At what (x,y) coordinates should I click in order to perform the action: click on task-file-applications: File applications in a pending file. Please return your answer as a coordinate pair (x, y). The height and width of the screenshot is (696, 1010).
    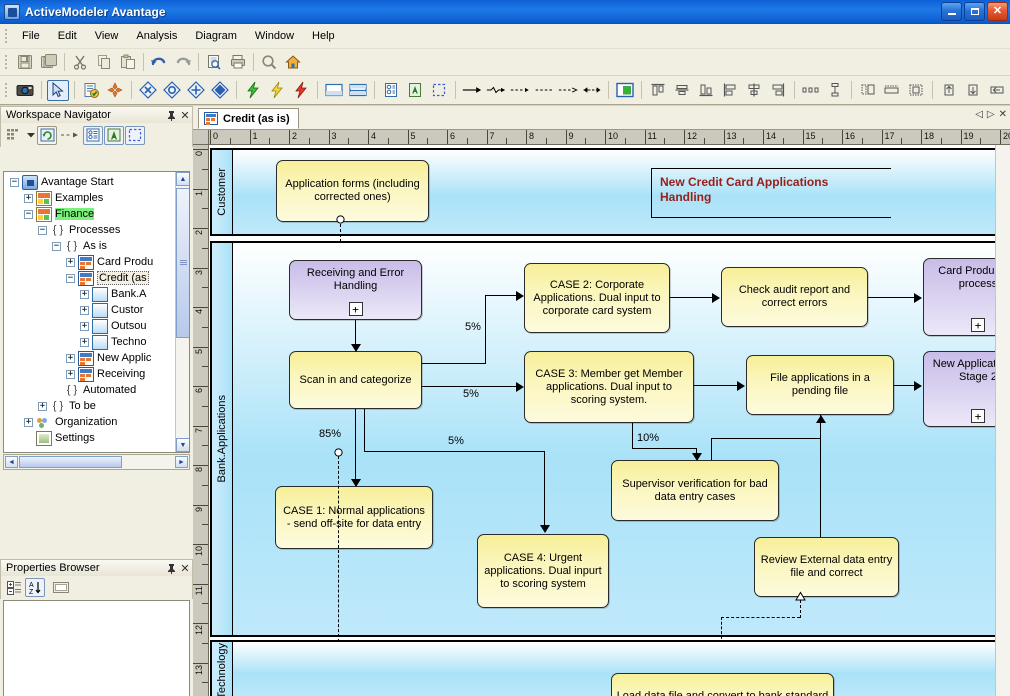
    Looking at the image, I should click on (820, 385).